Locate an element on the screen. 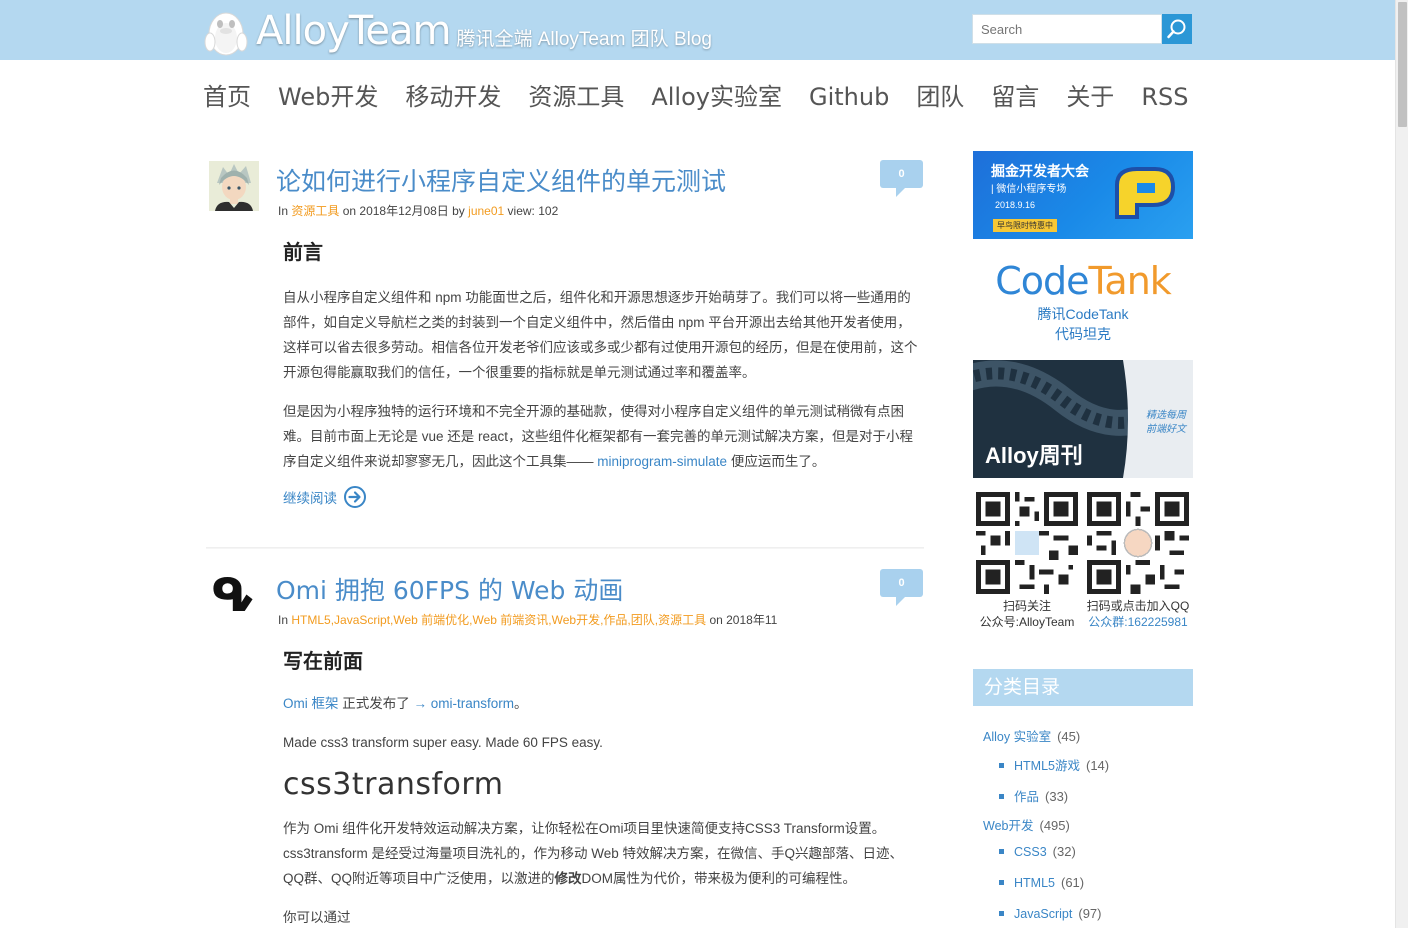  nav-item-rss: RSS is located at coordinates (1164, 97).